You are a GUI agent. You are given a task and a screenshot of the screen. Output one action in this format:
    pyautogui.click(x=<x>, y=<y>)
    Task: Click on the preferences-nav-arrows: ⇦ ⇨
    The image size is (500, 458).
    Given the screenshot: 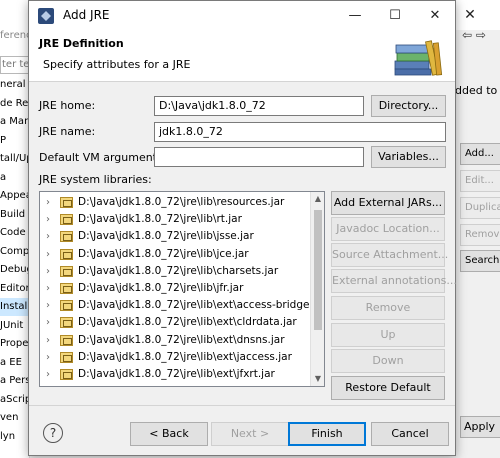 What is the action you would take?
    pyautogui.click(x=474, y=35)
    